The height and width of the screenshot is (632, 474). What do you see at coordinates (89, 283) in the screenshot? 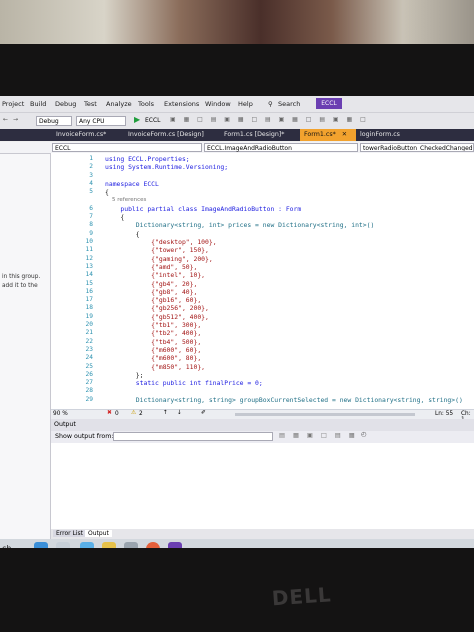
I see `line-number: 15` at bounding box center [89, 283].